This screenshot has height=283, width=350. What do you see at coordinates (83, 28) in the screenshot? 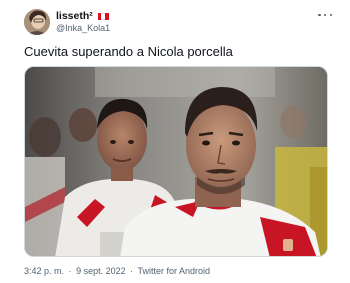
I see `user-handle: @Inka_Kola1` at bounding box center [83, 28].